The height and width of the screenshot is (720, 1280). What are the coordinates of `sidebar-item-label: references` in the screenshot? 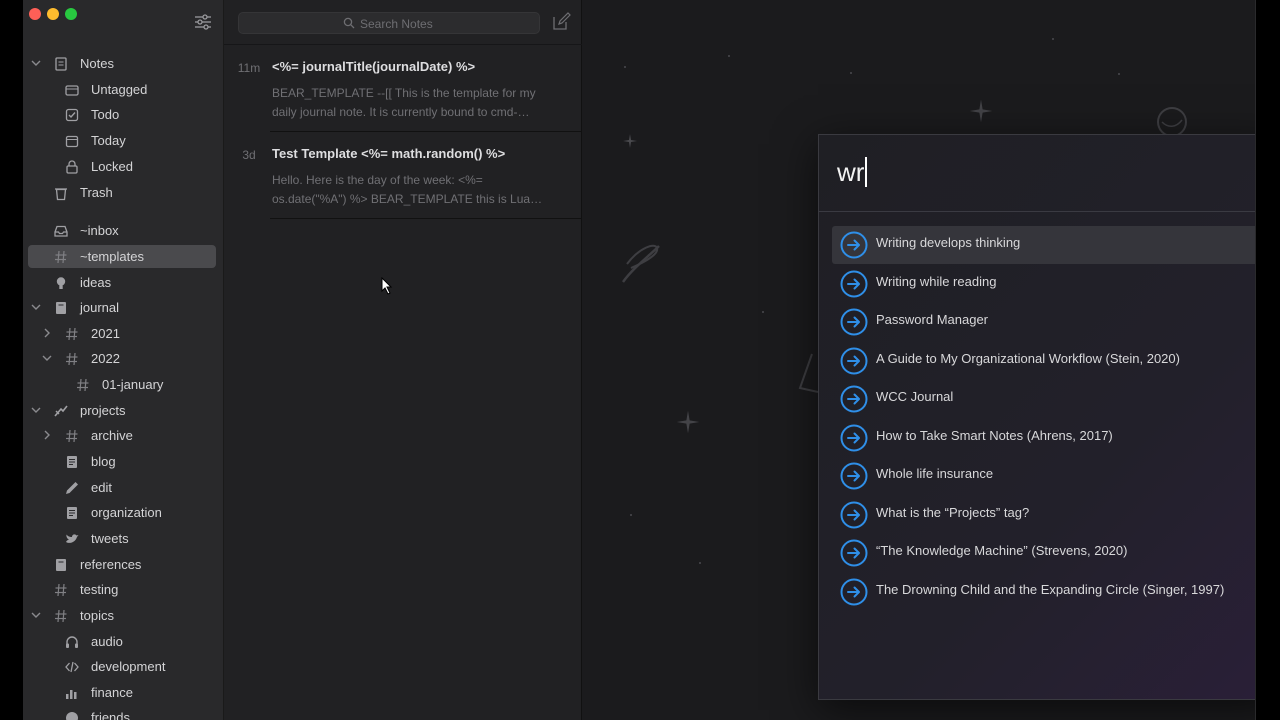 It's located at (111, 564).